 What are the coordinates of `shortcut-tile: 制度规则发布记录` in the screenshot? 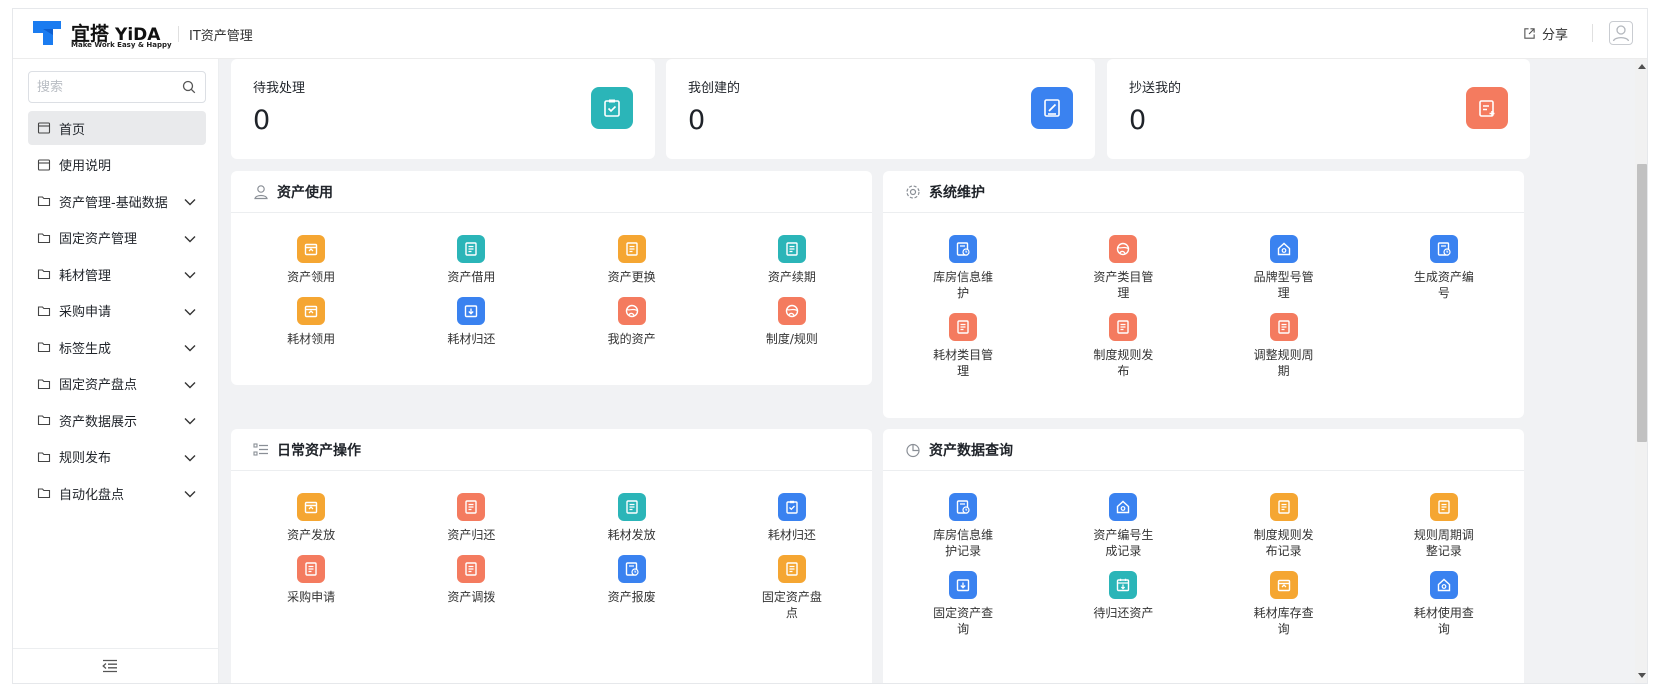 It's located at (1284, 526).